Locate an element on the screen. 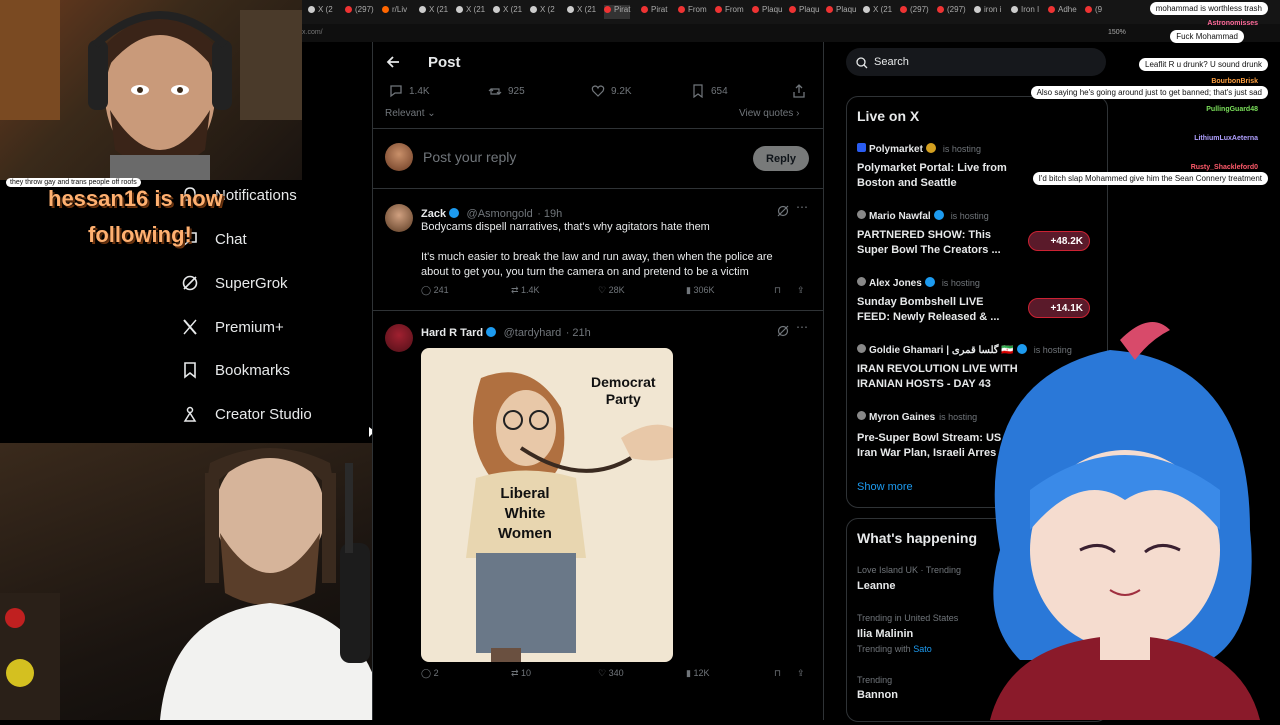 Image resolution: width=1280 pixels, height=725 pixels. nav-creator-studio: Creator Studio is located at coordinates (246, 414).